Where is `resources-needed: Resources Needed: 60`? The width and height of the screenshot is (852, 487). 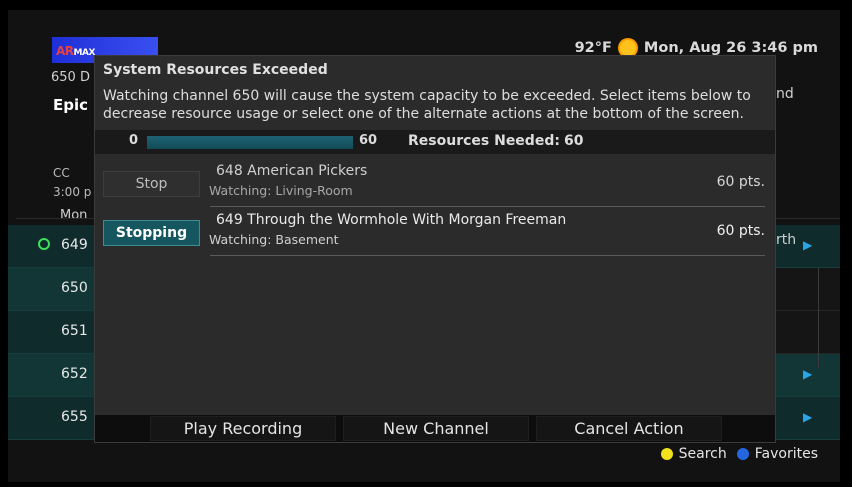
resources-needed: Resources Needed: 60 is located at coordinates (496, 141).